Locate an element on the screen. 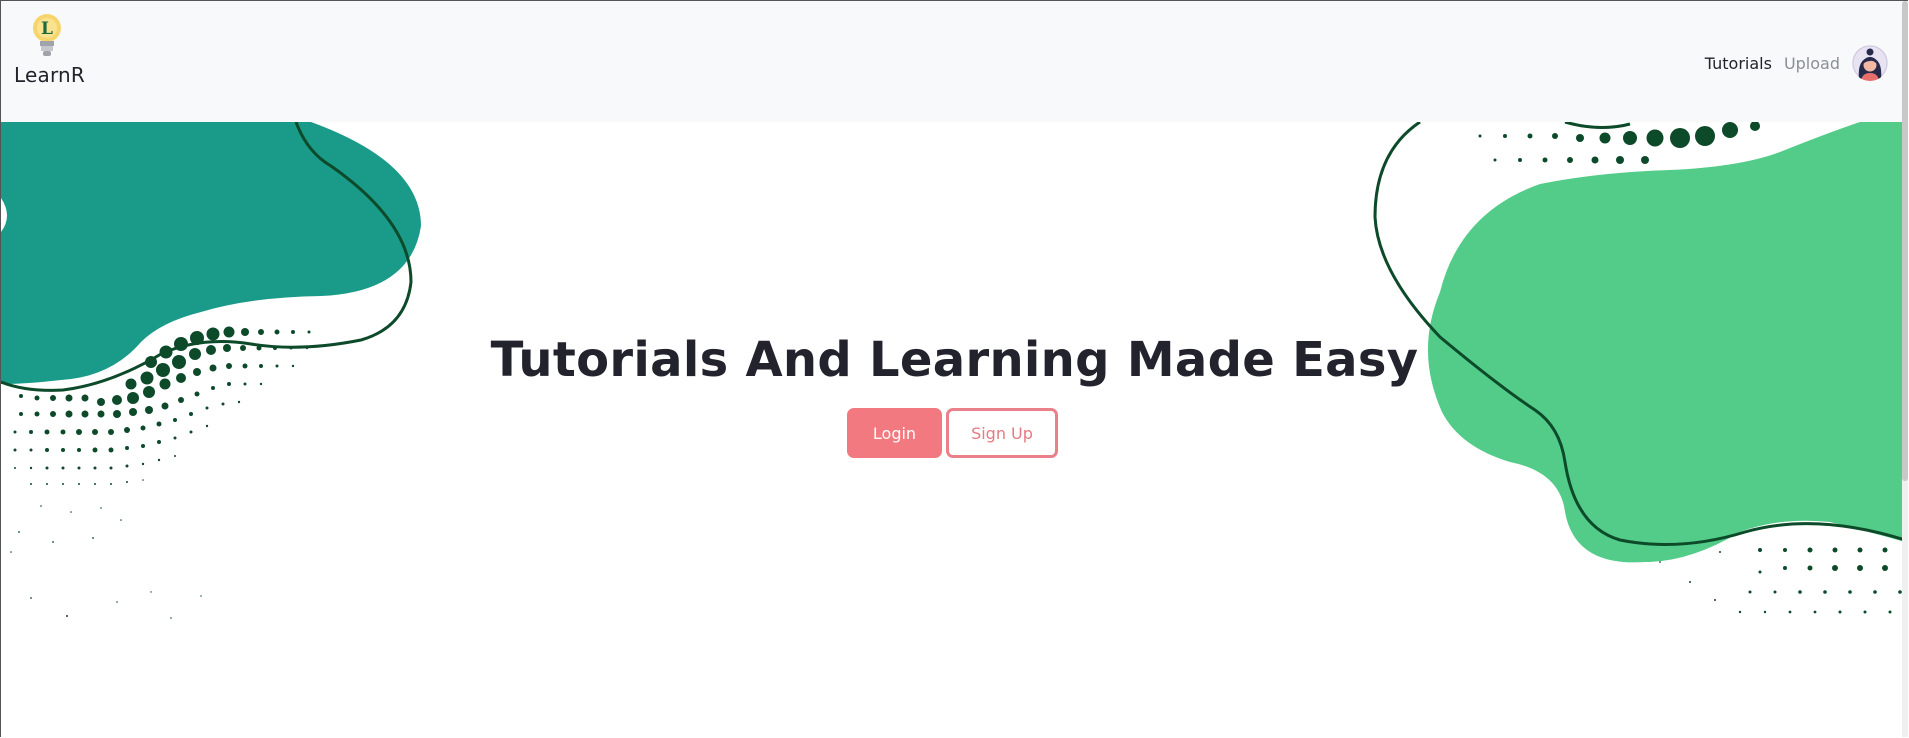  login-button: Login is located at coordinates (894, 433).